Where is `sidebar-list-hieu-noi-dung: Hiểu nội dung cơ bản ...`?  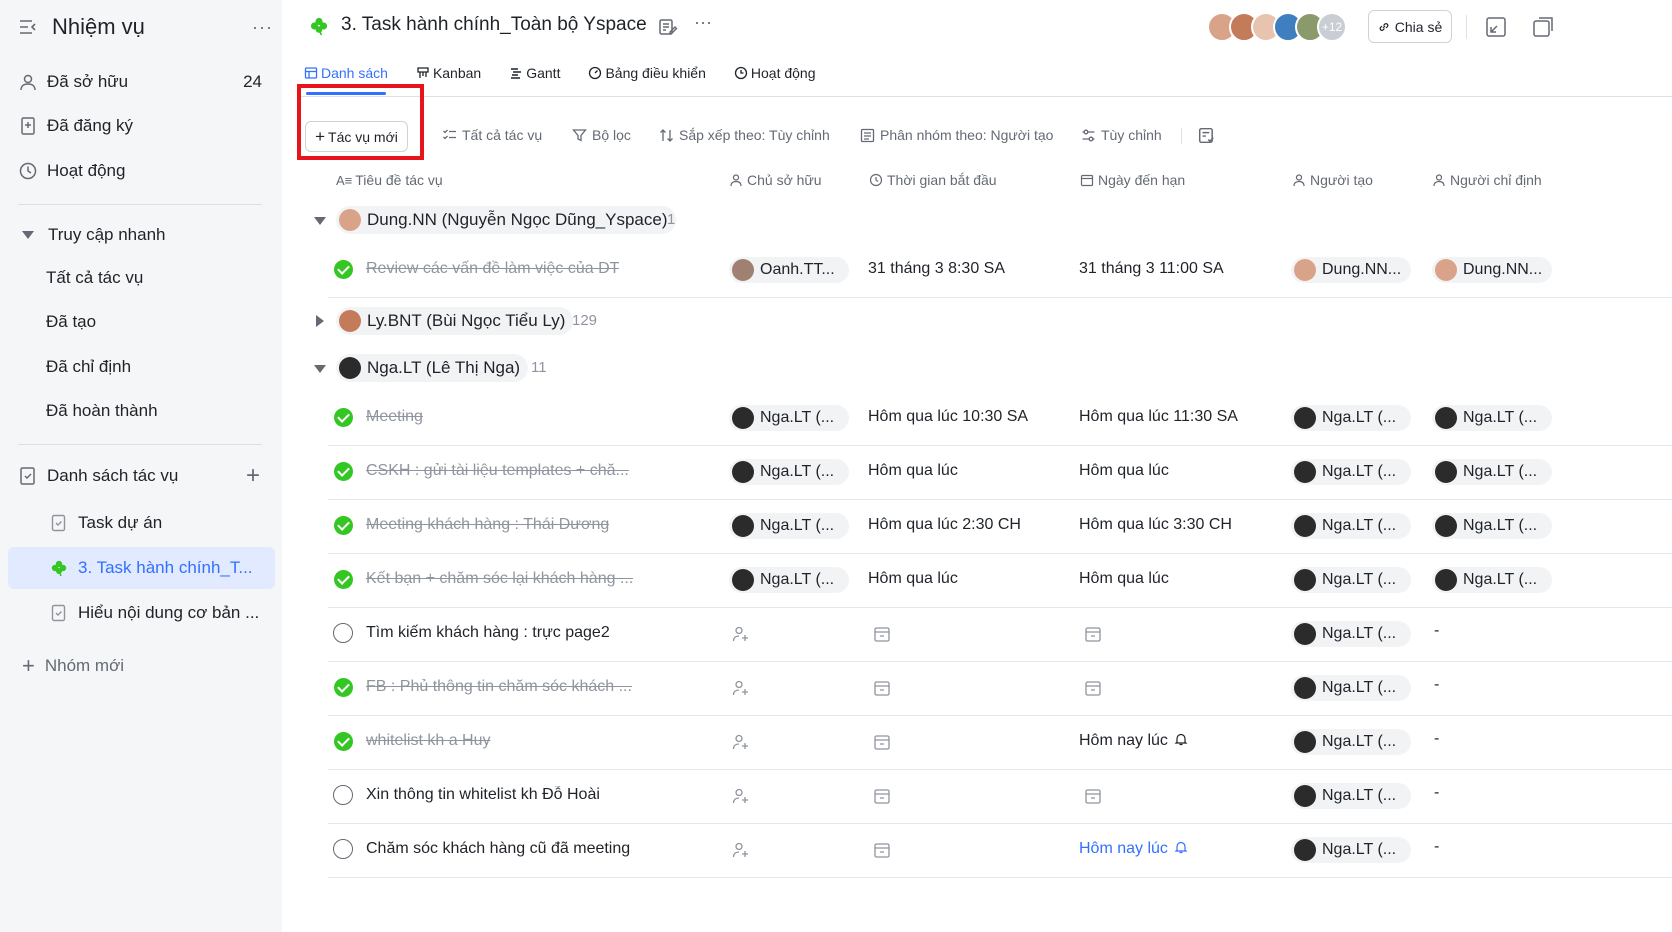
sidebar-list-hieu-noi-dung: Hiểu nội dung cơ bản ... is located at coordinates (141, 613).